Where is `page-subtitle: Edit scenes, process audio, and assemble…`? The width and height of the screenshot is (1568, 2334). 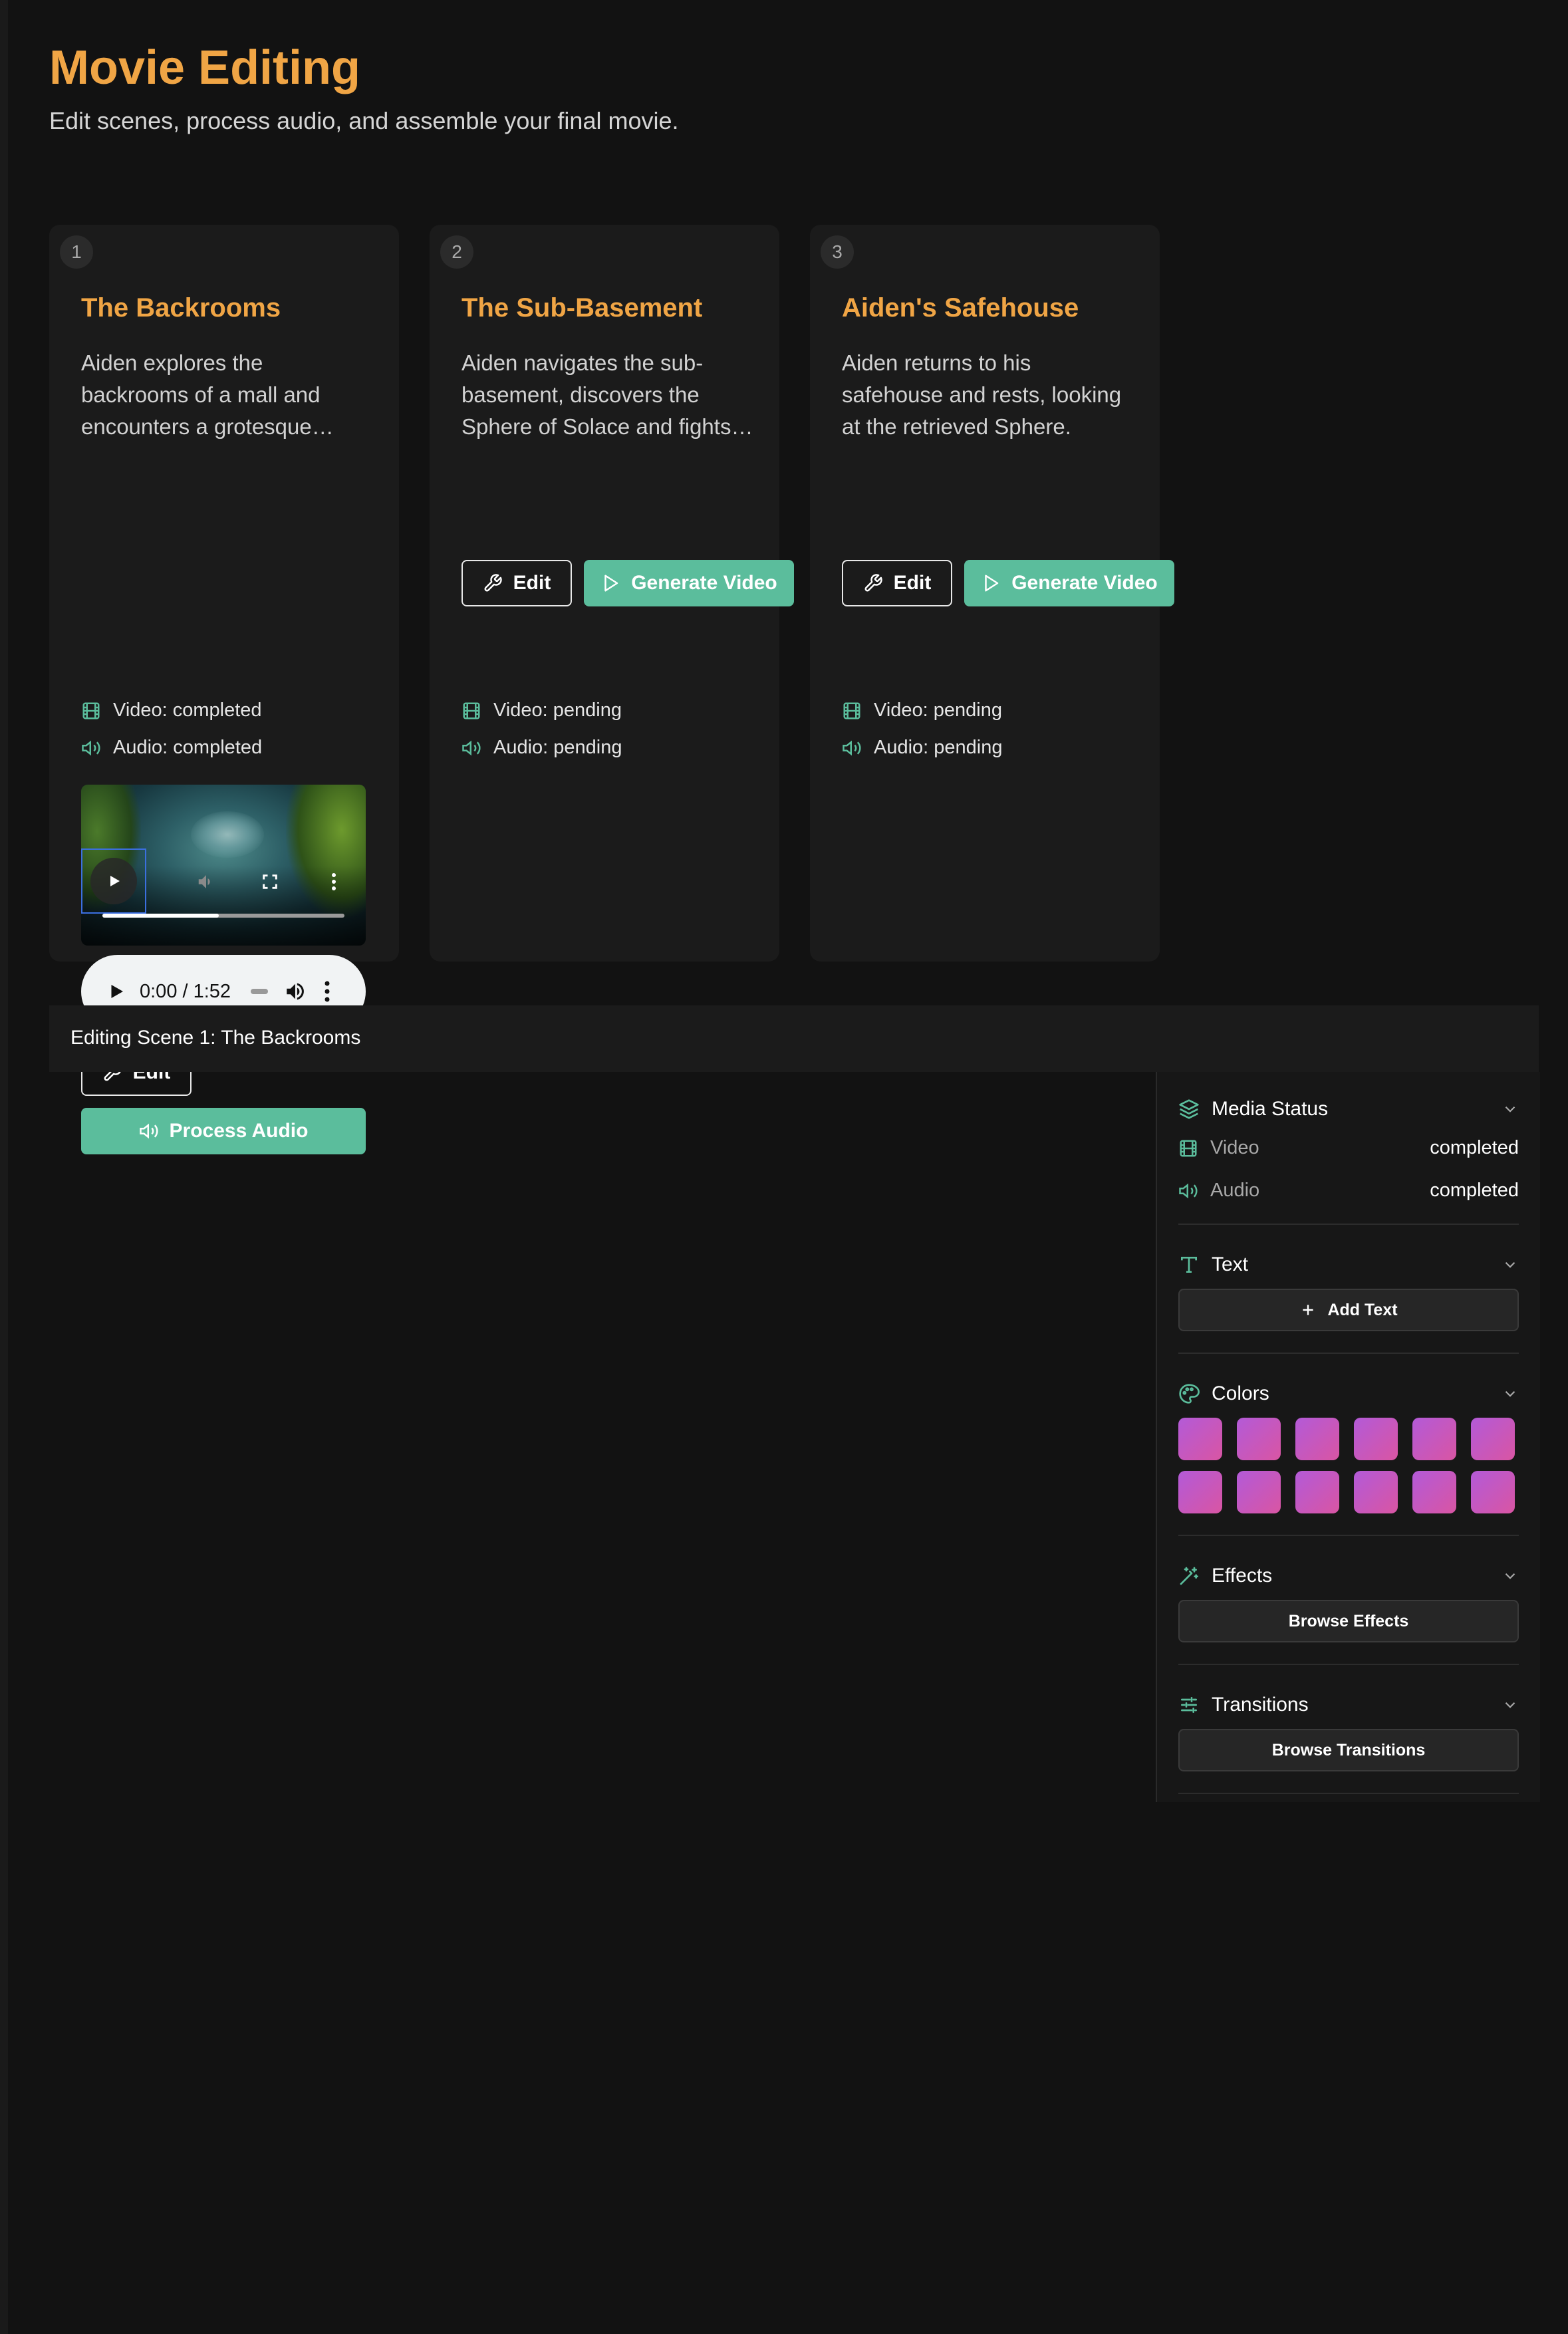 page-subtitle: Edit scenes, process audio, and assemble… is located at coordinates (364, 120).